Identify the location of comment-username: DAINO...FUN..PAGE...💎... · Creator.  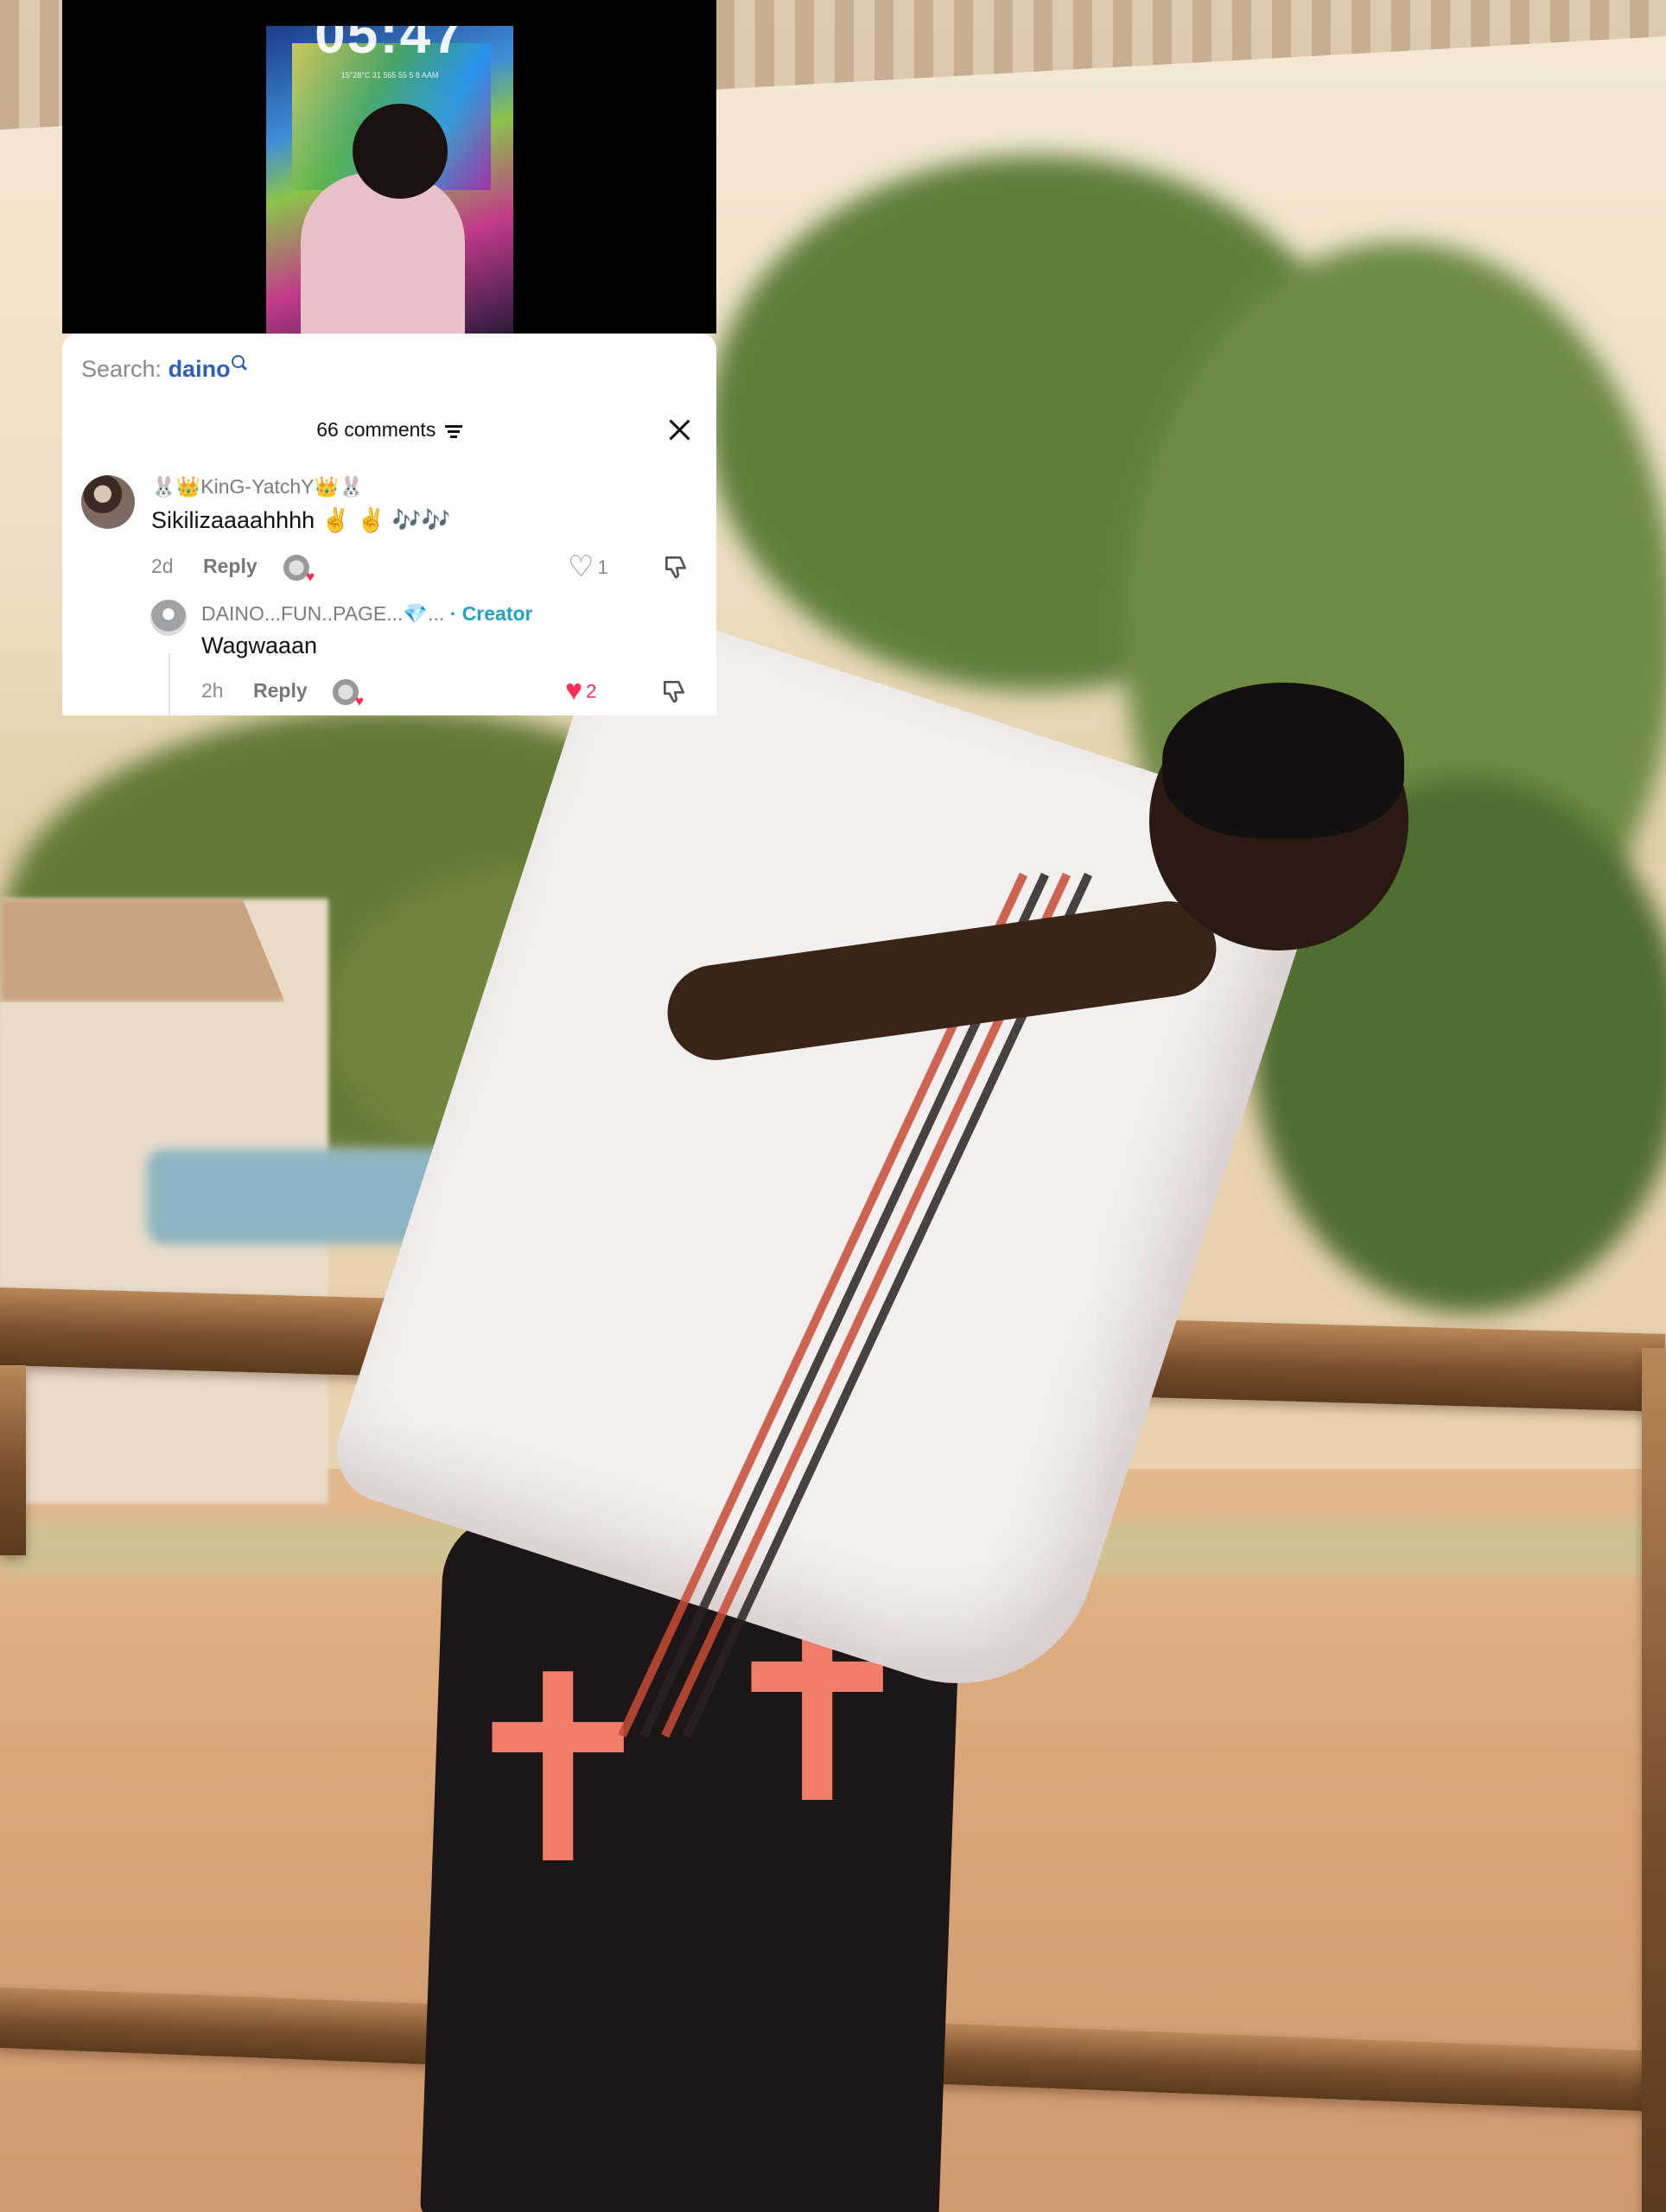
(367, 614).